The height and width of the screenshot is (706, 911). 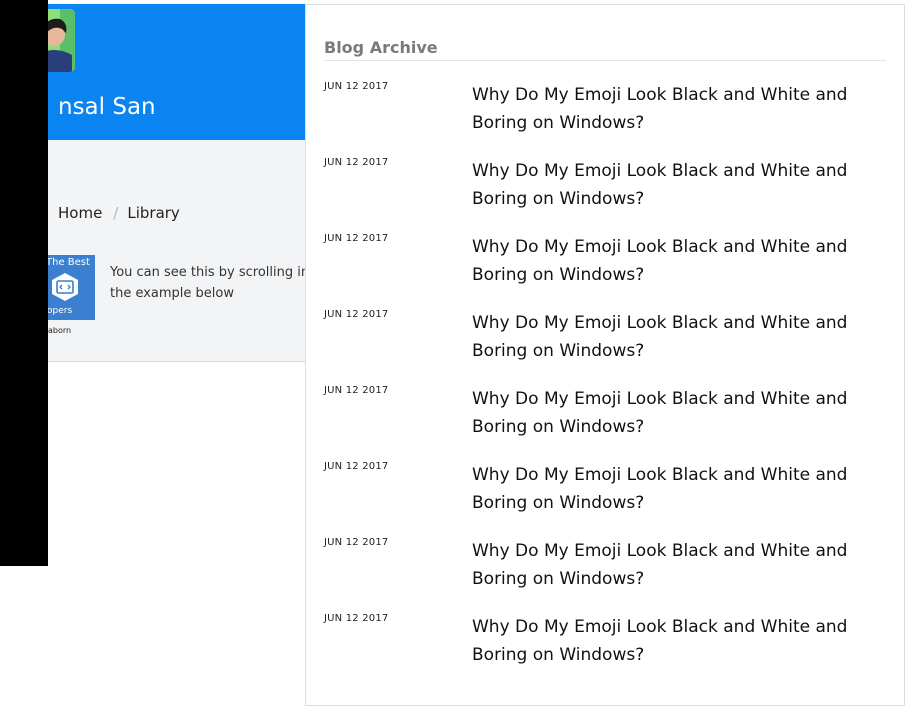 What do you see at coordinates (60, 311) in the screenshot?
I see `thumbnail-subtitle-text: elopers` at bounding box center [60, 311].